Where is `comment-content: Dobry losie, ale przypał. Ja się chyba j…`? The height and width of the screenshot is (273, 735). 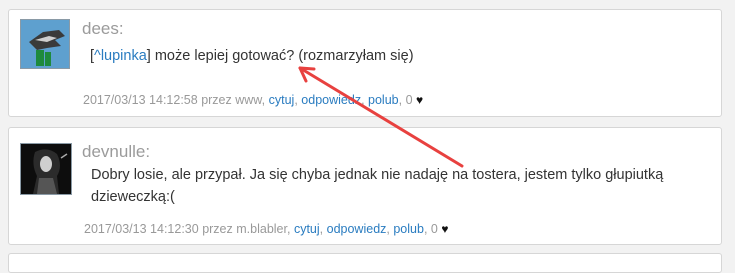 comment-content: Dobry losie, ale przypał. Ja się chyba j… is located at coordinates (391, 186).